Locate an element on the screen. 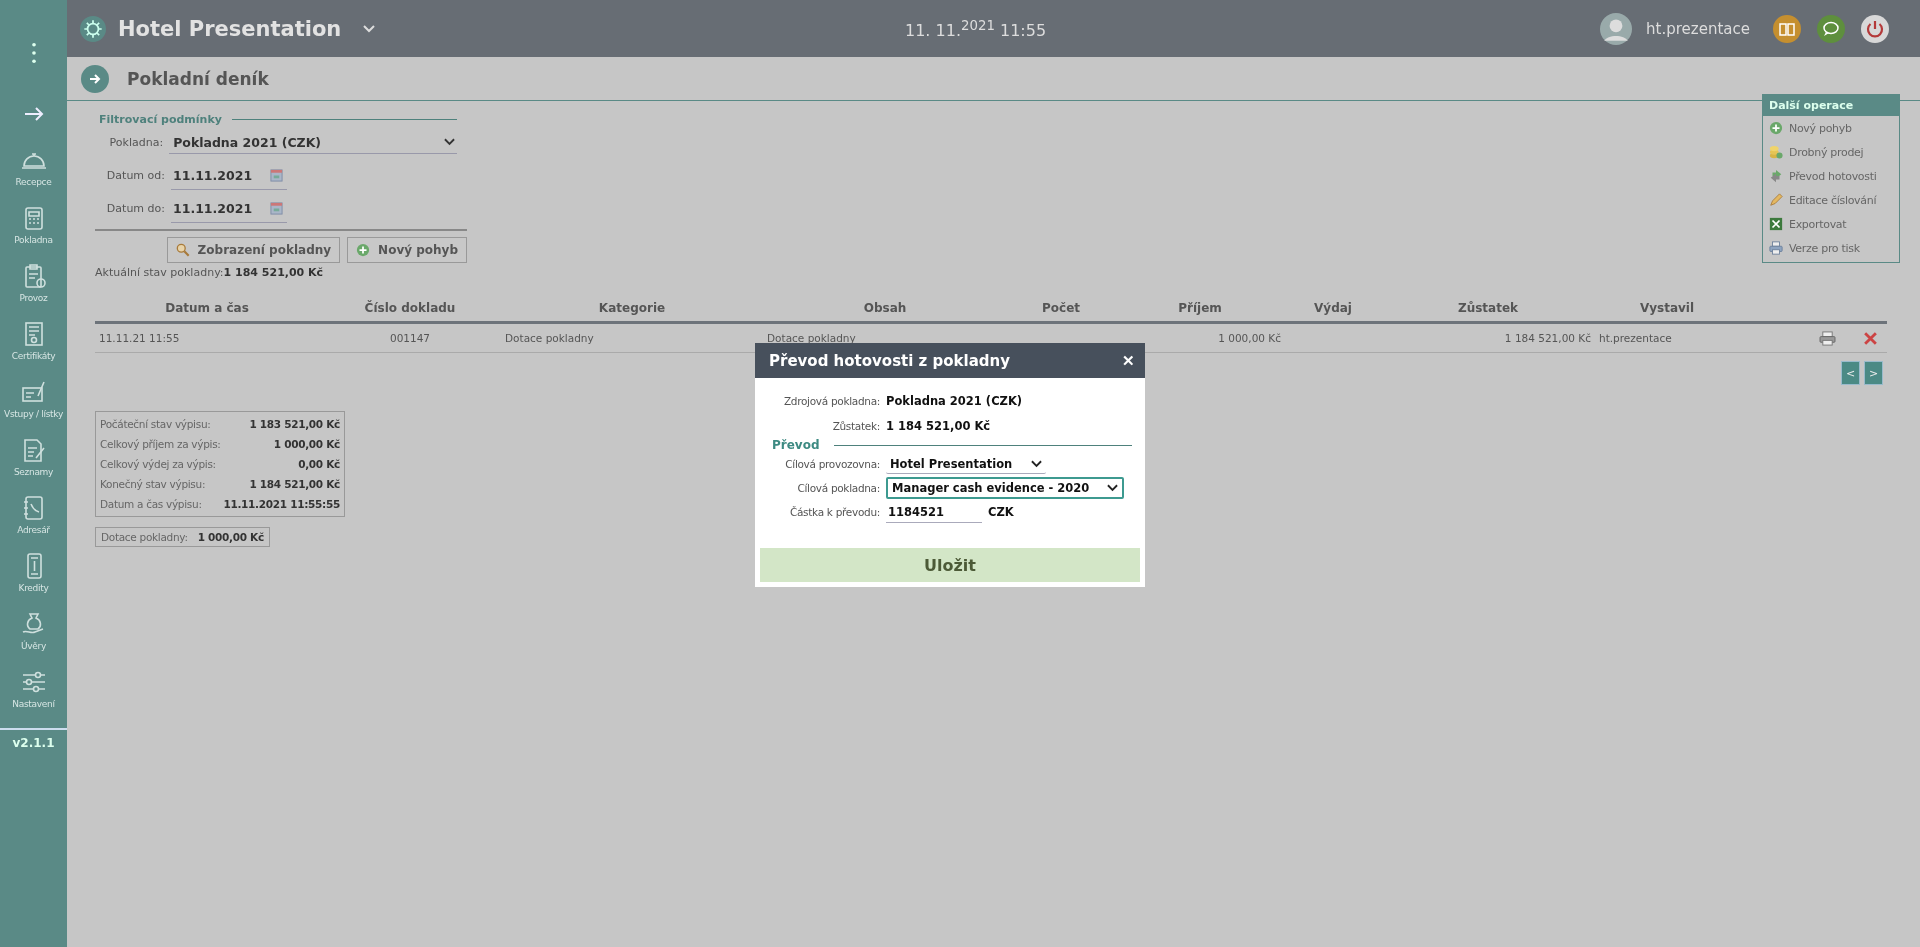 This screenshot has height=947, width=1920. page-title: Pokladní deník is located at coordinates (198, 78).